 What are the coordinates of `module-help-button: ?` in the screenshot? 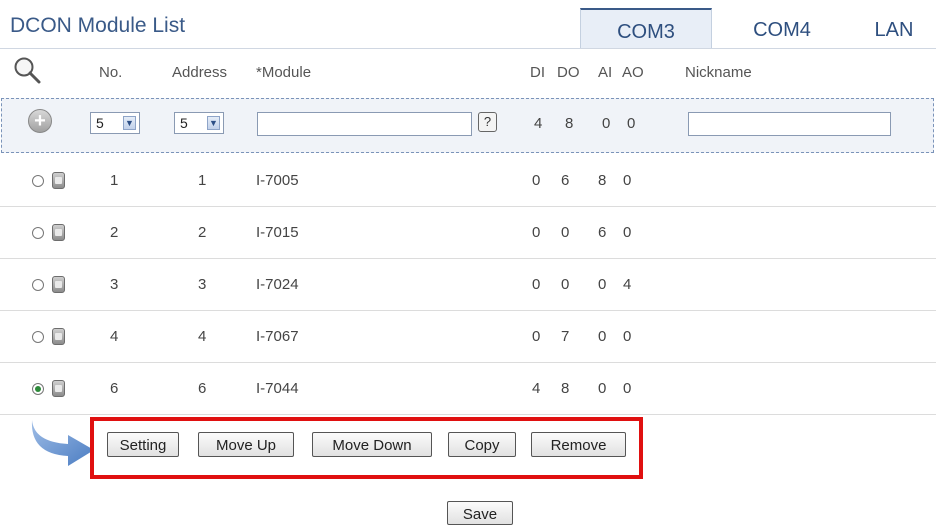 It's located at (487, 122).